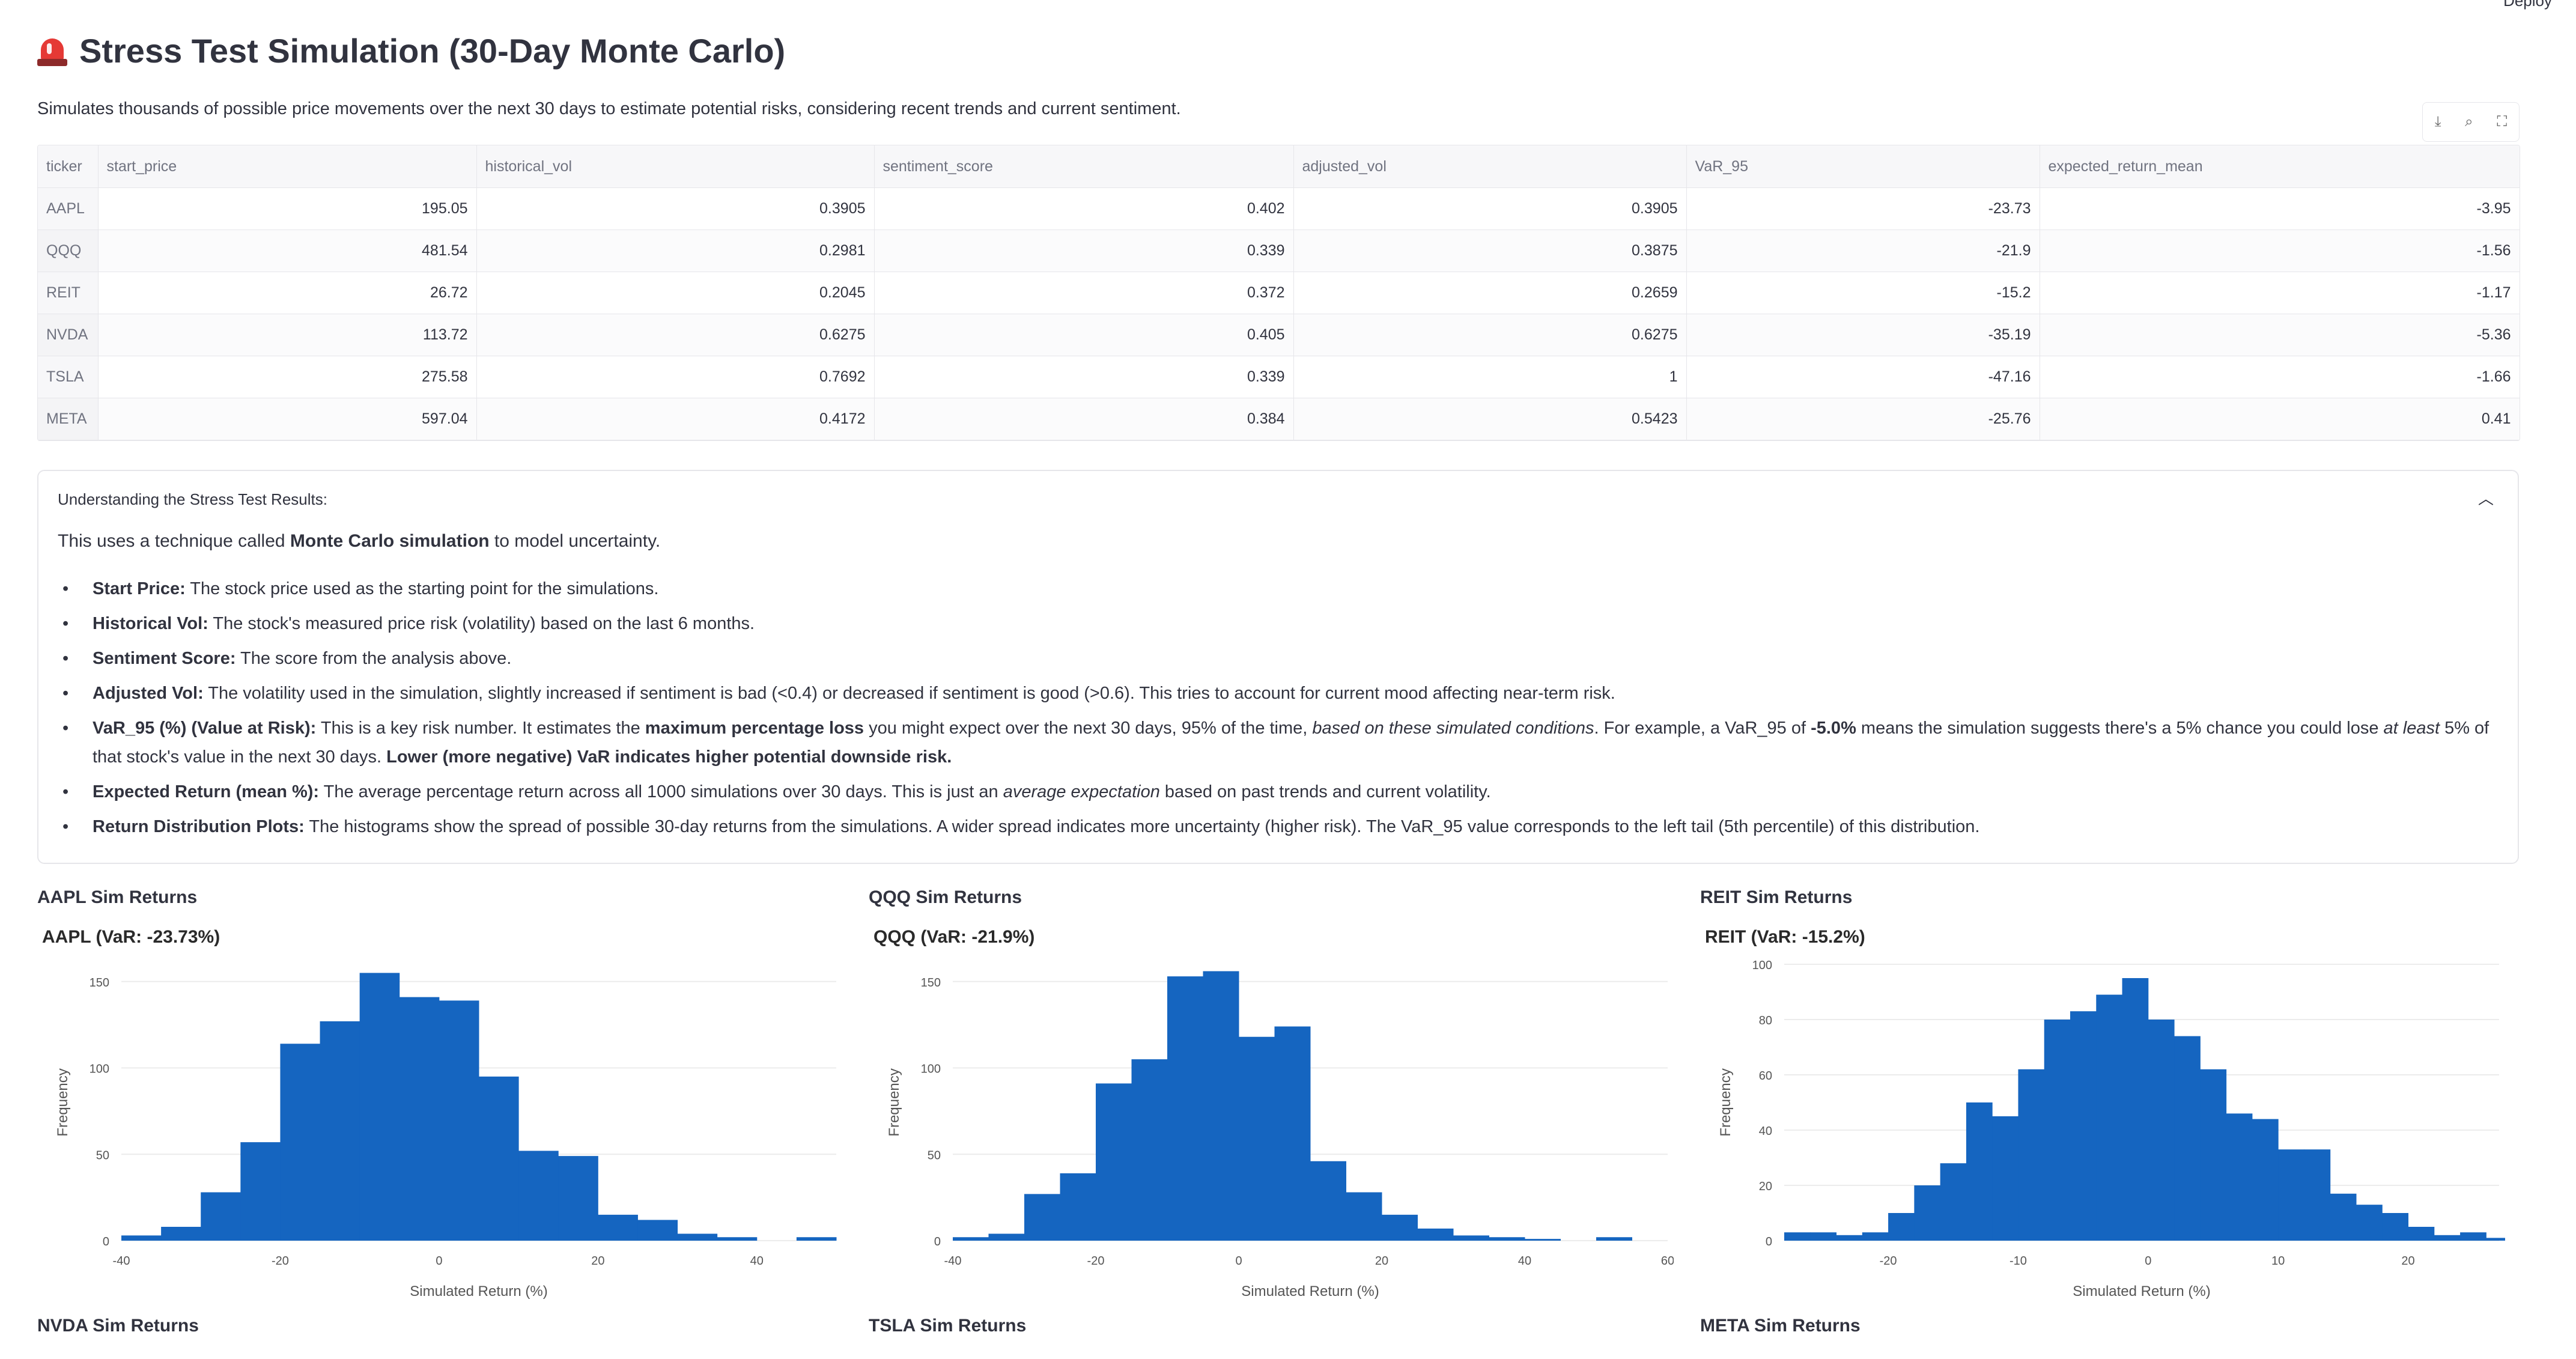 Image resolution: width=2576 pixels, height=1359 pixels. What do you see at coordinates (1863, 166) in the screenshot?
I see `column-header: VaR_95` at bounding box center [1863, 166].